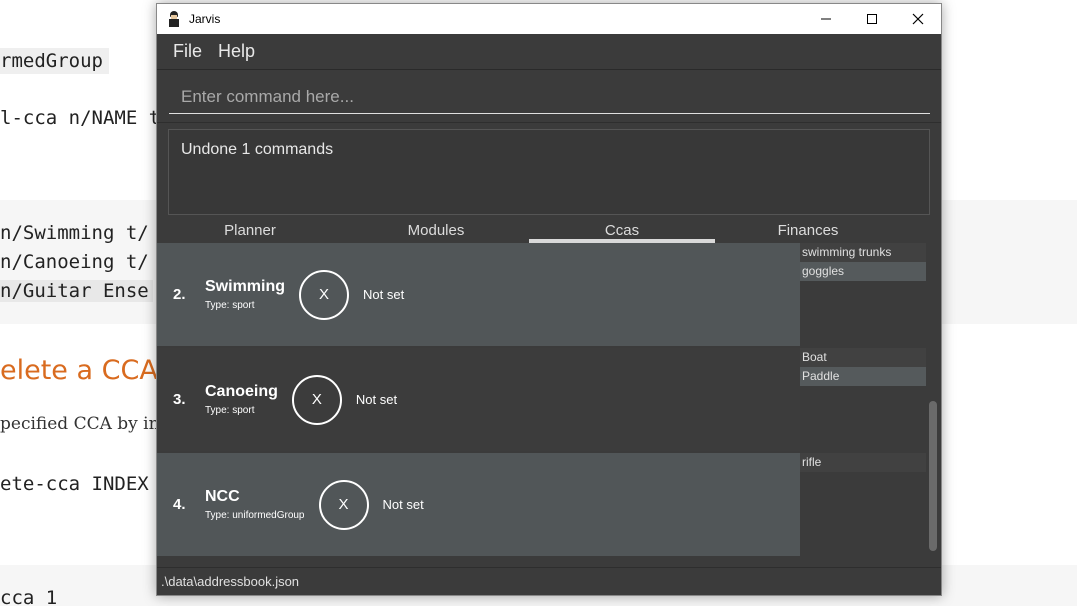  What do you see at coordinates (863, 376) in the screenshot?
I see `equipment-item: Paddle` at bounding box center [863, 376].